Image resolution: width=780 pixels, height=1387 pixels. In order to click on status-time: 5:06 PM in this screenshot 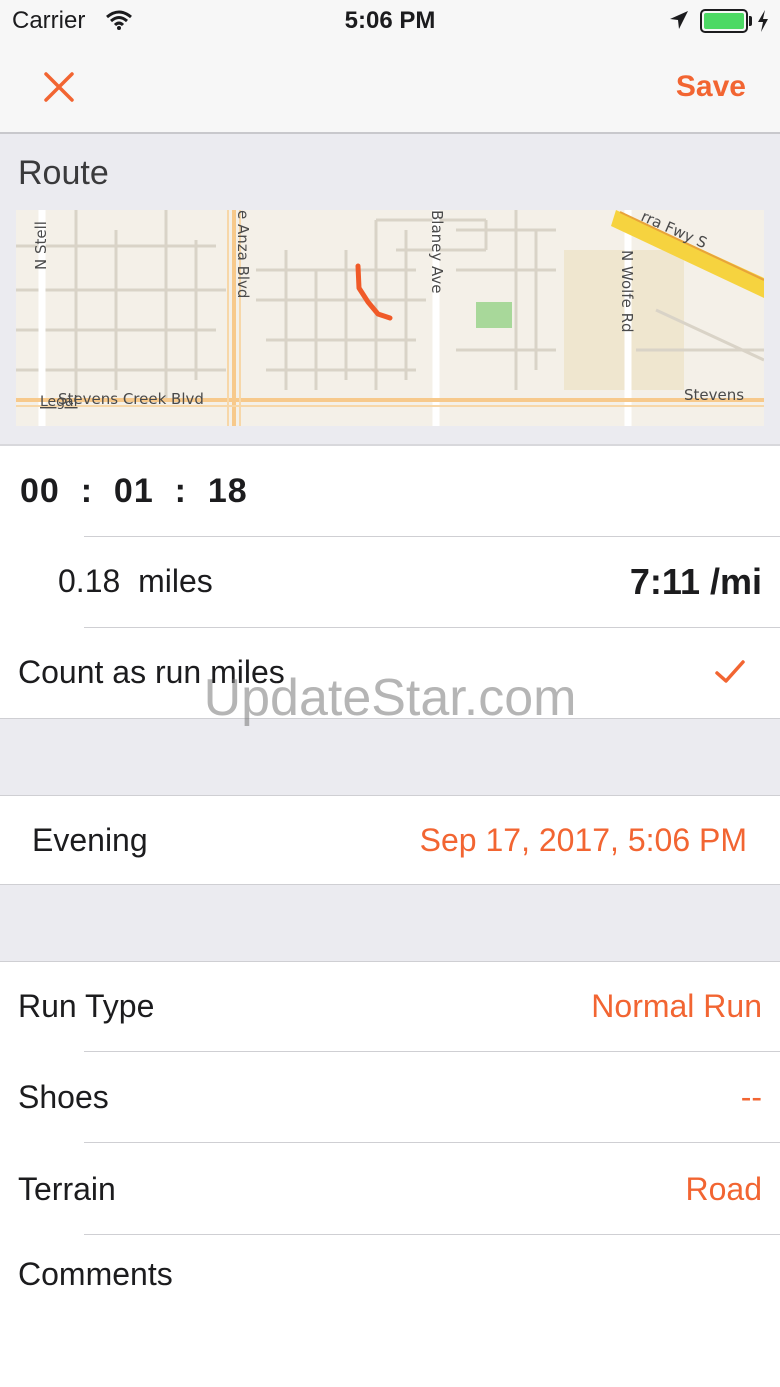, I will do `click(390, 20)`.